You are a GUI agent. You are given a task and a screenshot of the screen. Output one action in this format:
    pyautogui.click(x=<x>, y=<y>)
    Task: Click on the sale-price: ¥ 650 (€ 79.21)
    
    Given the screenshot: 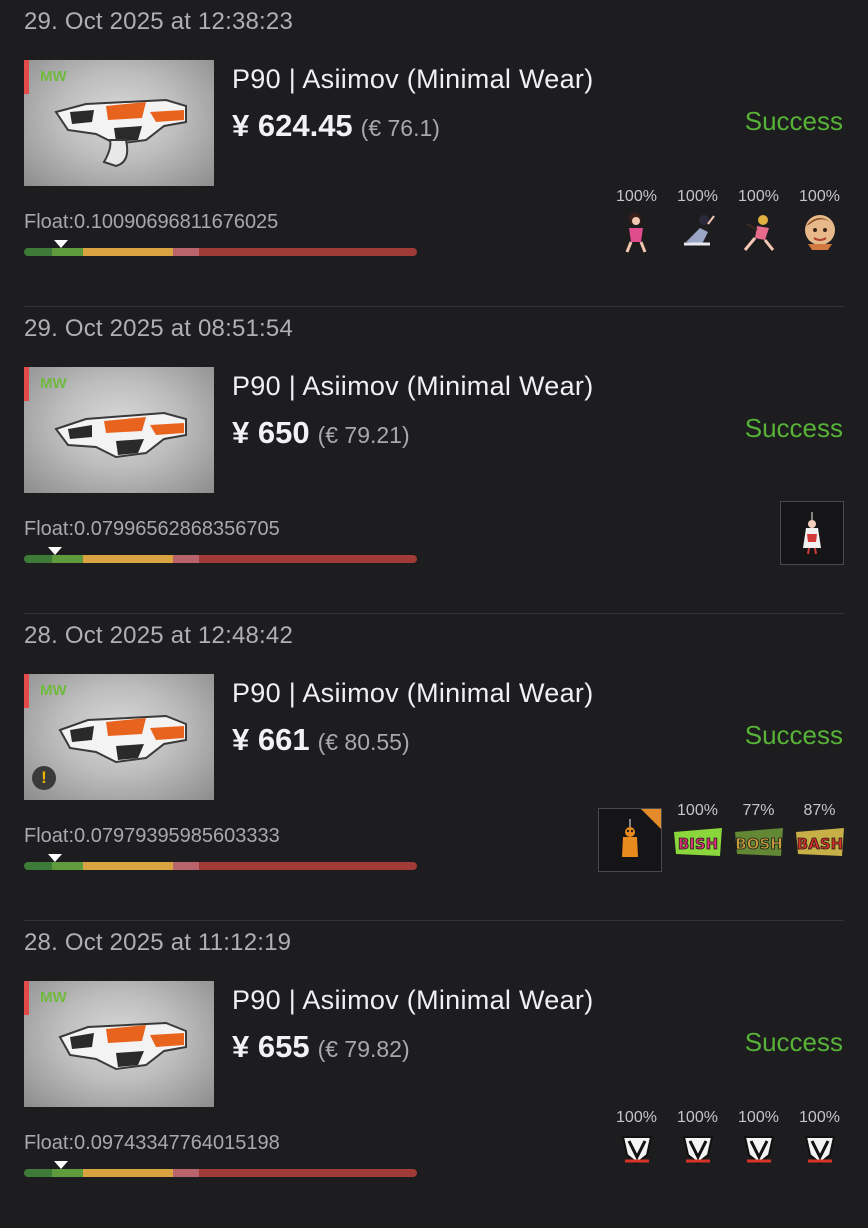 What is the action you would take?
    pyautogui.click(x=321, y=433)
    